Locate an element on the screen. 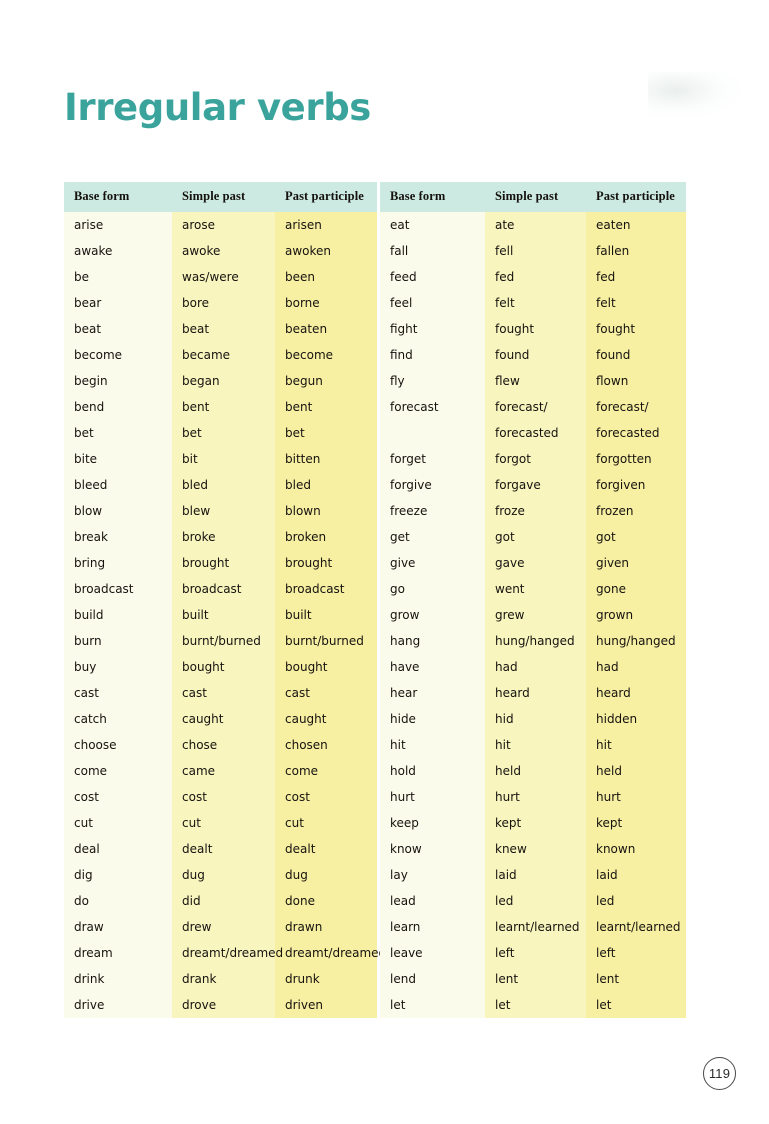 The width and height of the screenshot is (769, 1124). verb-cell: begun is located at coordinates (326, 381).